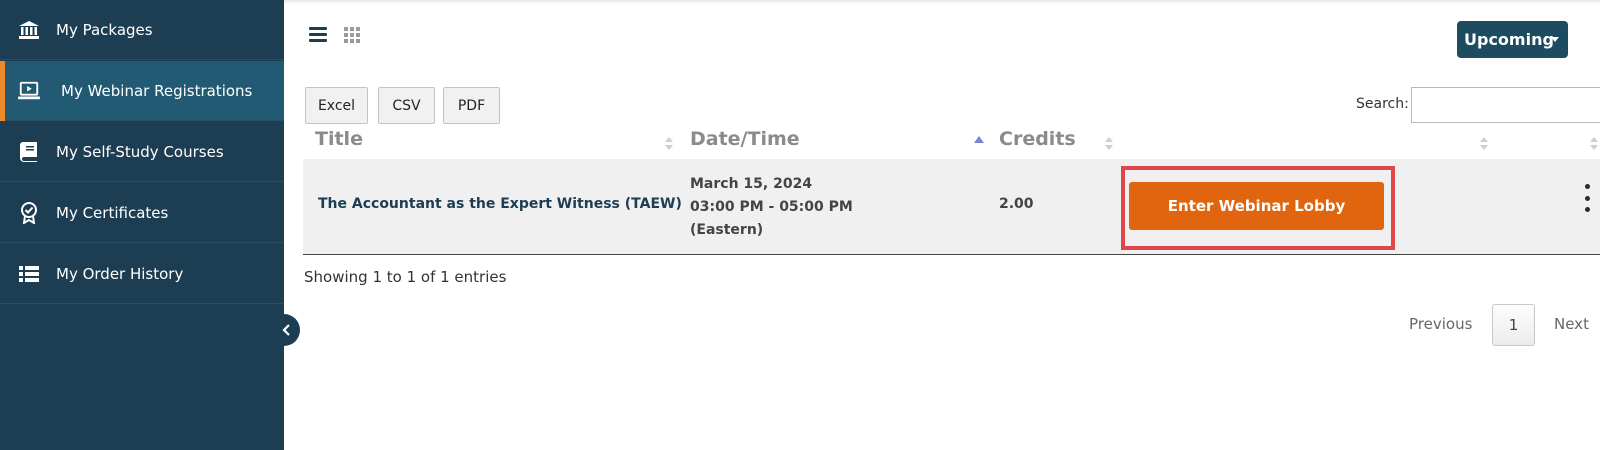 This screenshot has height=450, width=1600. What do you see at coordinates (1016, 204) in the screenshot?
I see `credits-cell: 2.00` at bounding box center [1016, 204].